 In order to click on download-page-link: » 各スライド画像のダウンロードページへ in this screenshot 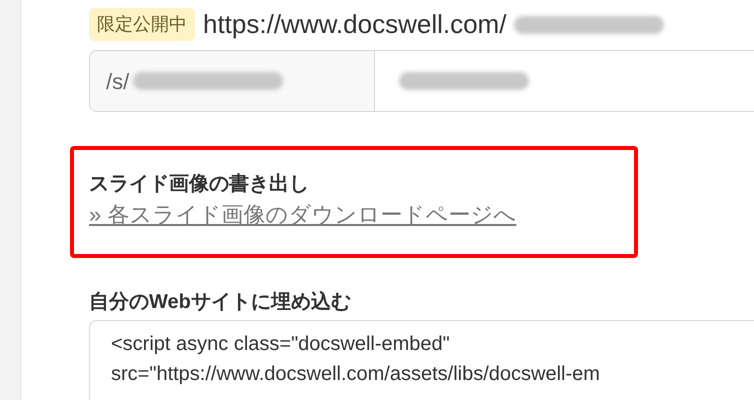, I will do `click(302, 215)`.